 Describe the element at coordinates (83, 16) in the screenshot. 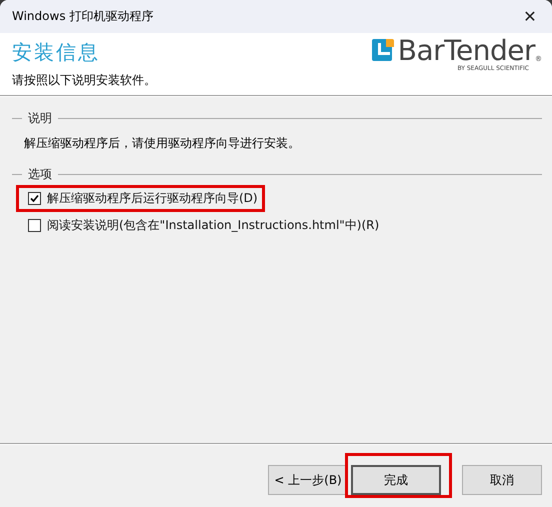

I see `window-title: Windows 打印机驱动程序` at that location.